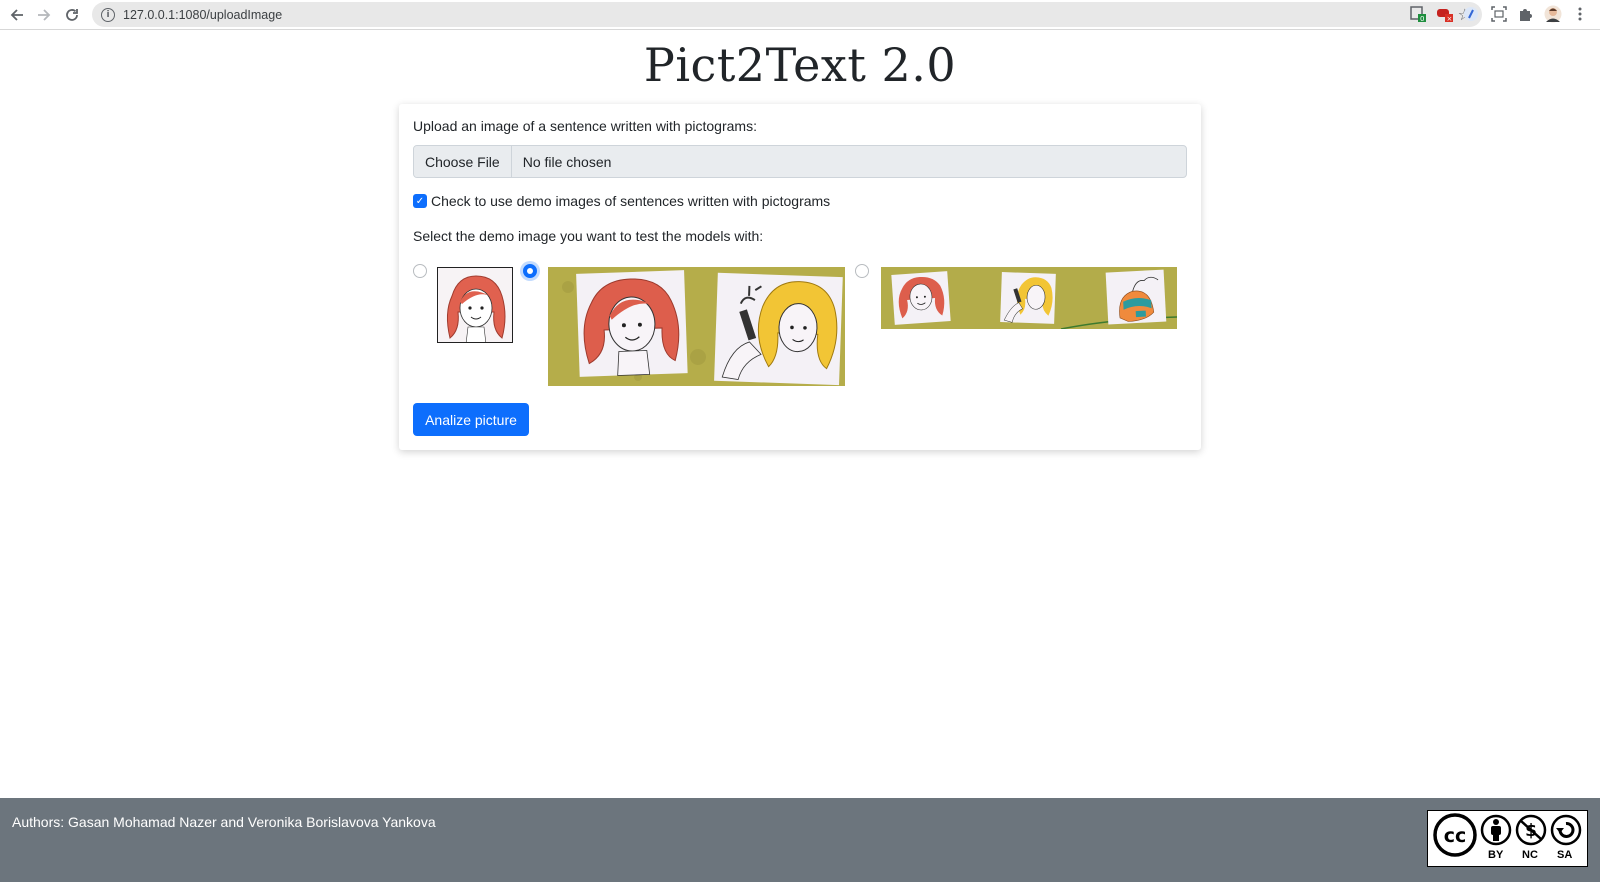  What do you see at coordinates (1580, 14) in the screenshot?
I see `menu-icon` at bounding box center [1580, 14].